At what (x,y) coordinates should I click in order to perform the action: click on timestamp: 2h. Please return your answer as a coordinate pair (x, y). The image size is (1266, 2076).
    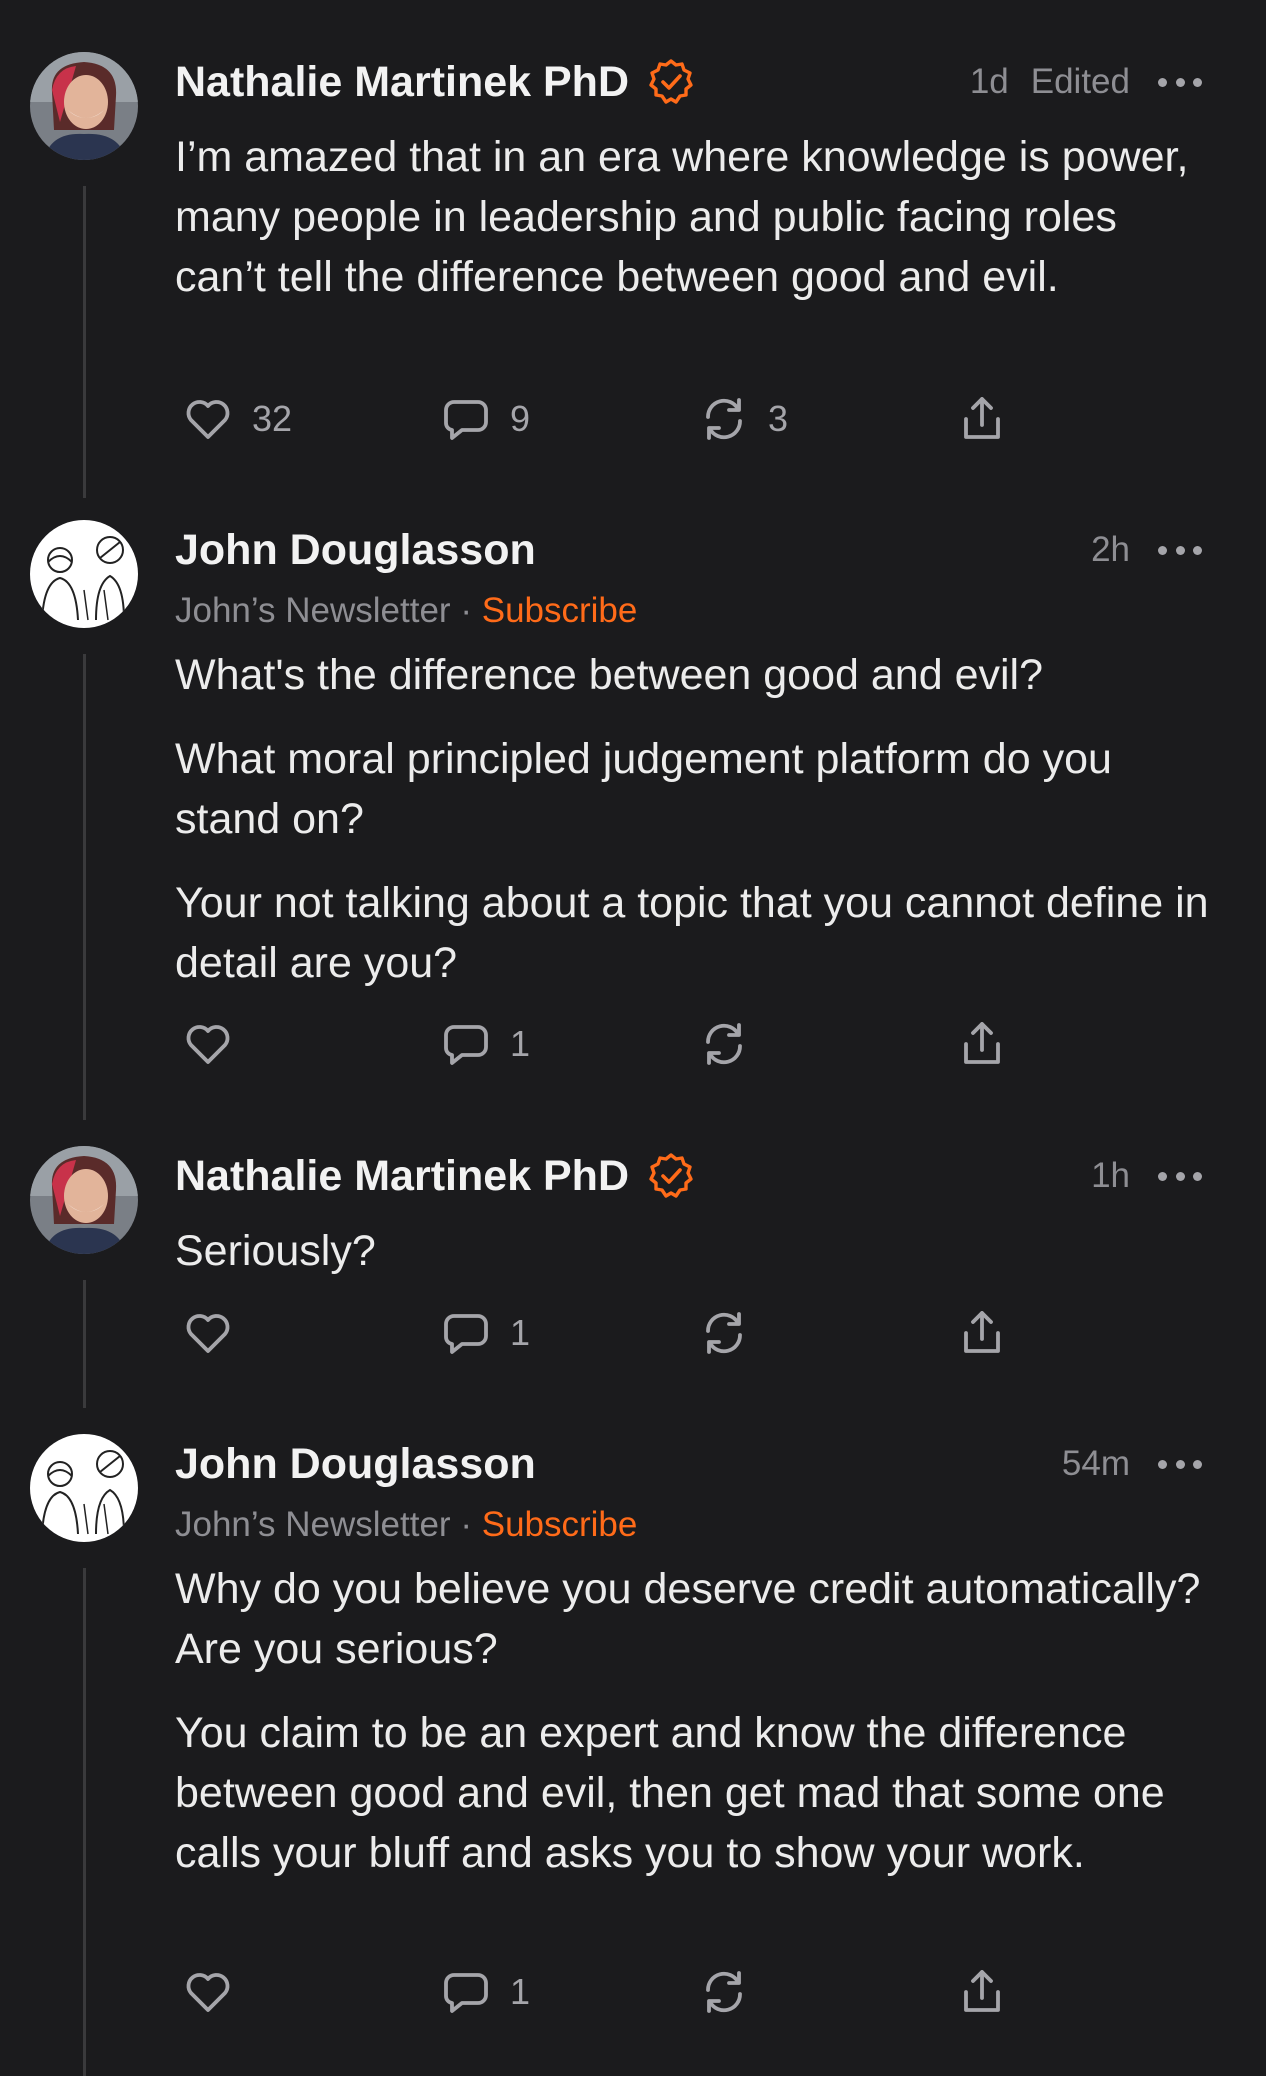
    Looking at the image, I should click on (1110, 549).